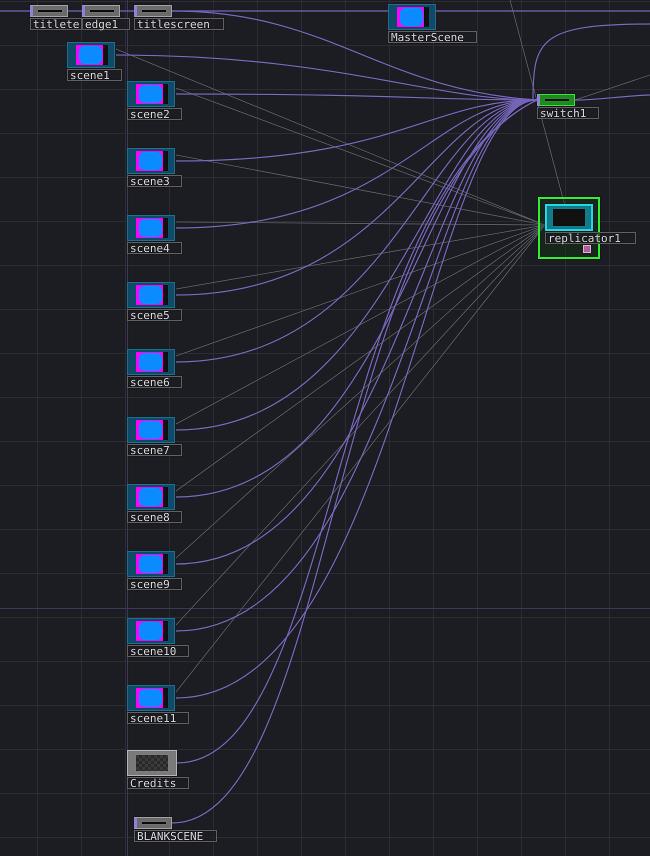 The height and width of the screenshot is (856, 650). I want to click on node-label: scene5, so click(154, 315).